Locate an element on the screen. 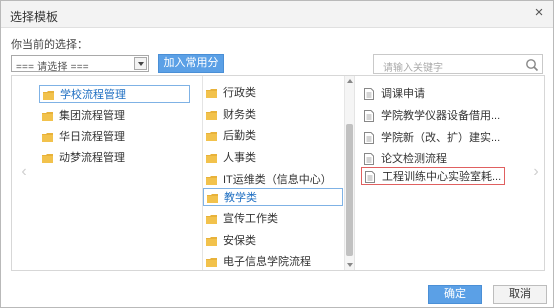 The height and width of the screenshot is (308, 554). list-item-label: 电子信息学院流程 is located at coordinates (267, 262).